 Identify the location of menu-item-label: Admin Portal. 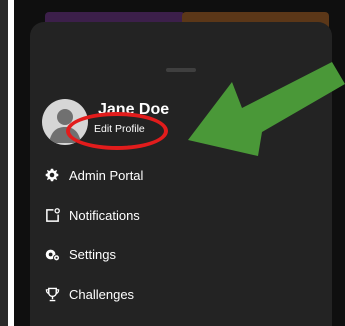
(106, 175).